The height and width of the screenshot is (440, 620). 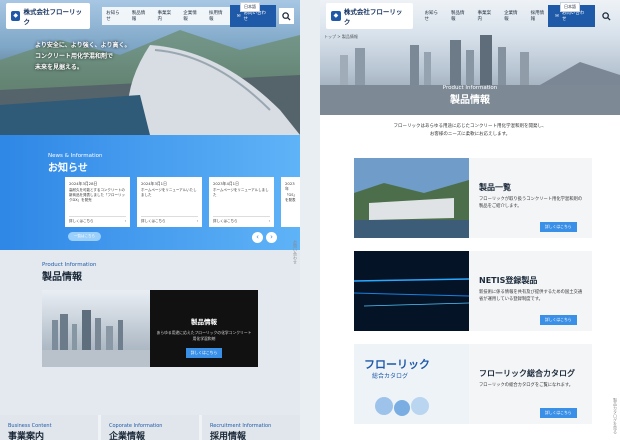 I want to click on tagline-line: 未来を見据える。, so click(x=59, y=67).